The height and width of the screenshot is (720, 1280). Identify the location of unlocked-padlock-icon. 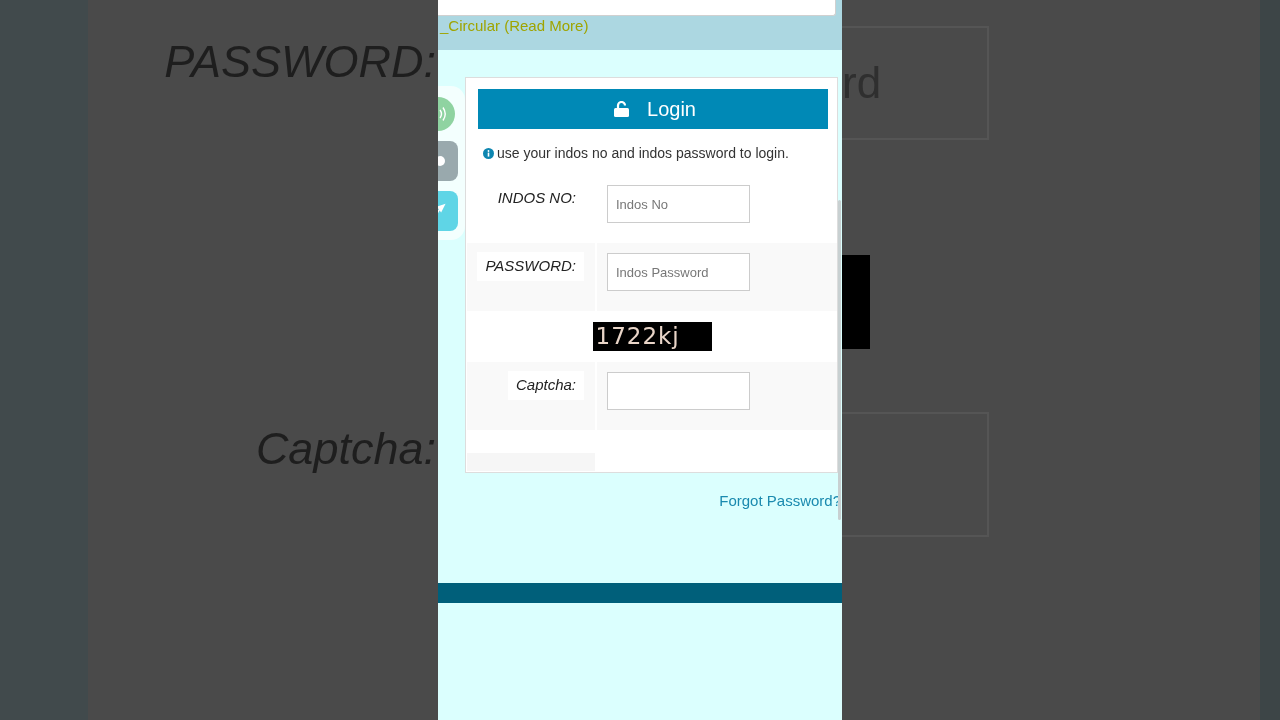
(622, 109).